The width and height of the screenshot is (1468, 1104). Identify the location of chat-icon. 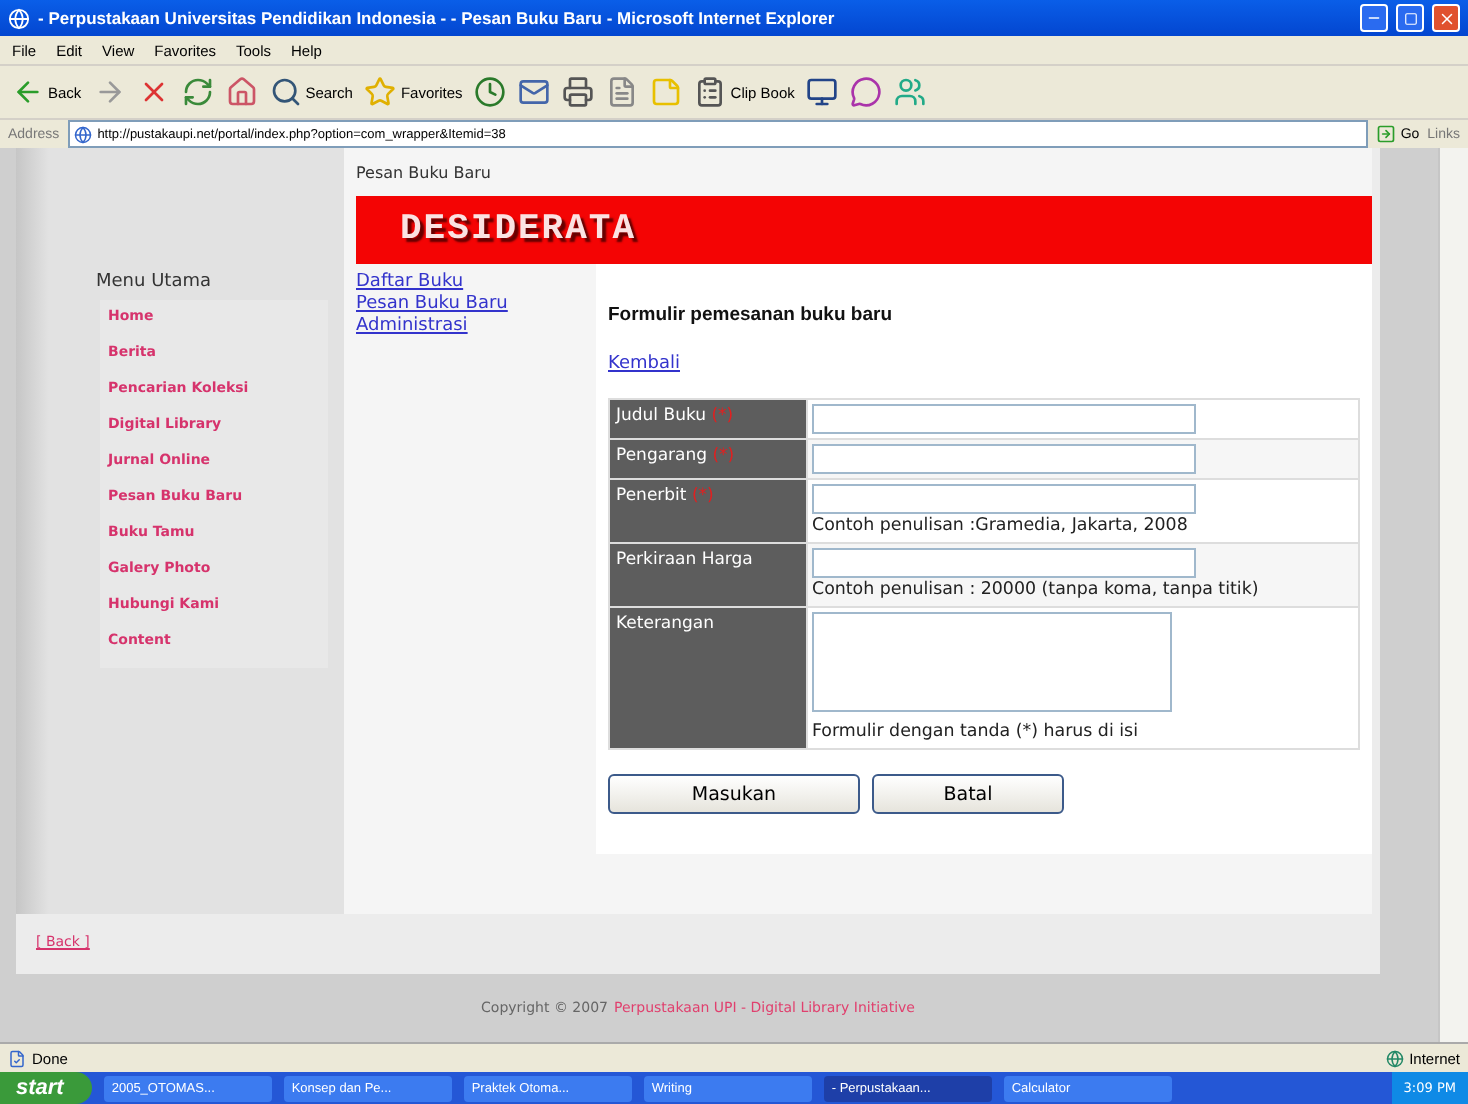
(866, 92).